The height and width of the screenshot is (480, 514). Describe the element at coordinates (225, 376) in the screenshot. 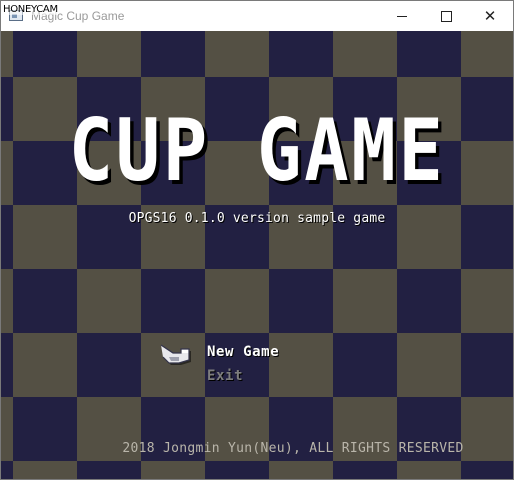

I see `menu-item-exit: Exit` at that location.